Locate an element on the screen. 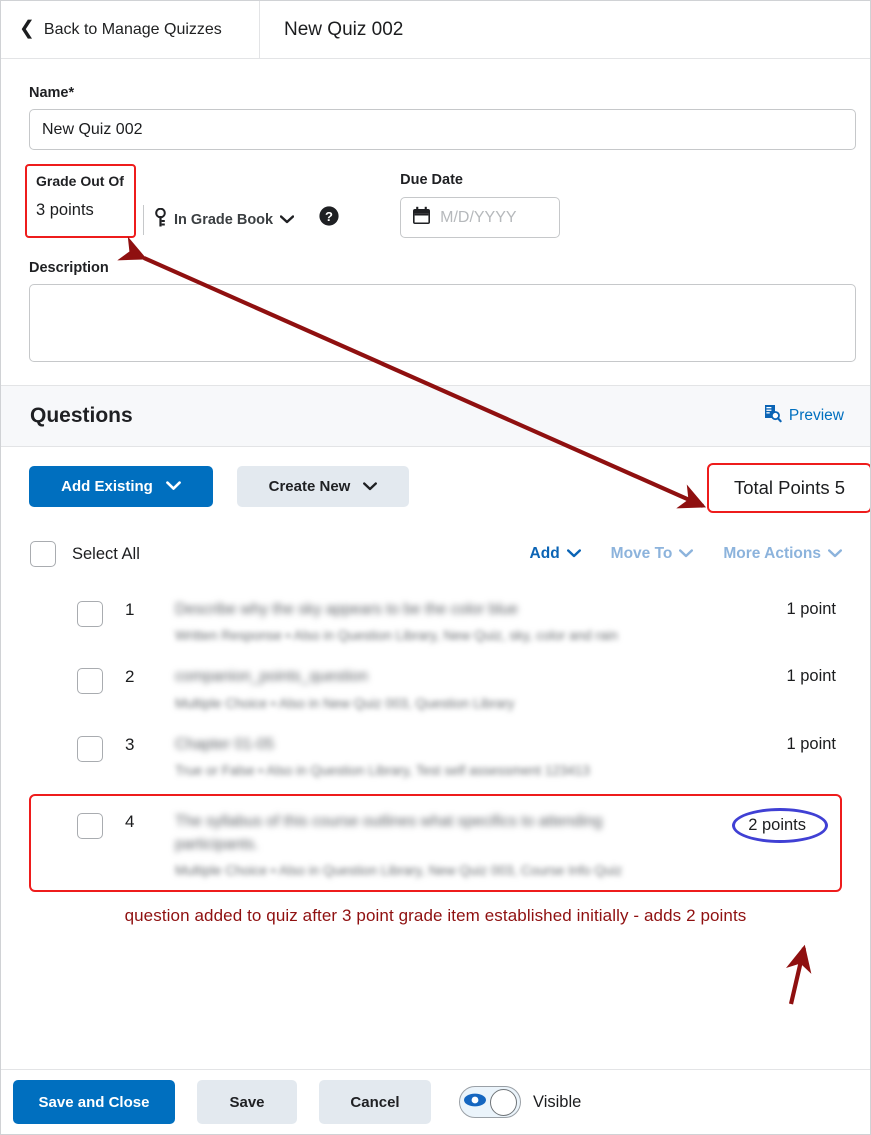 This screenshot has height=1135, width=871. move-to-dropdown: Move To is located at coordinates (652, 554).